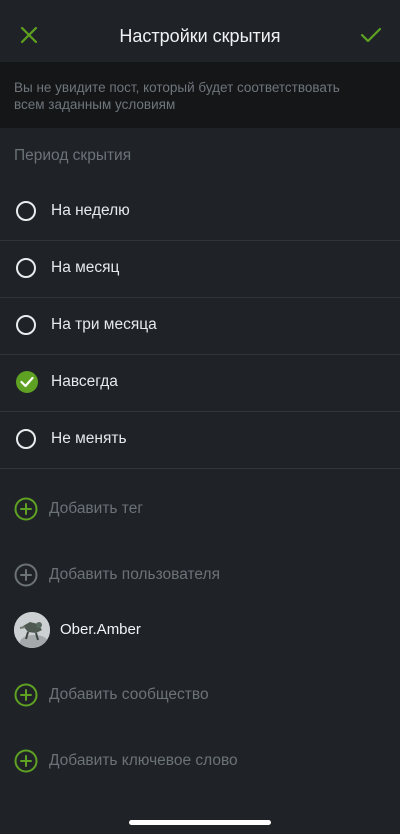 The image size is (400, 834). What do you see at coordinates (90, 210) in the screenshot?
I see `period-option-label: На неделю` at bounding box center [90, 210].